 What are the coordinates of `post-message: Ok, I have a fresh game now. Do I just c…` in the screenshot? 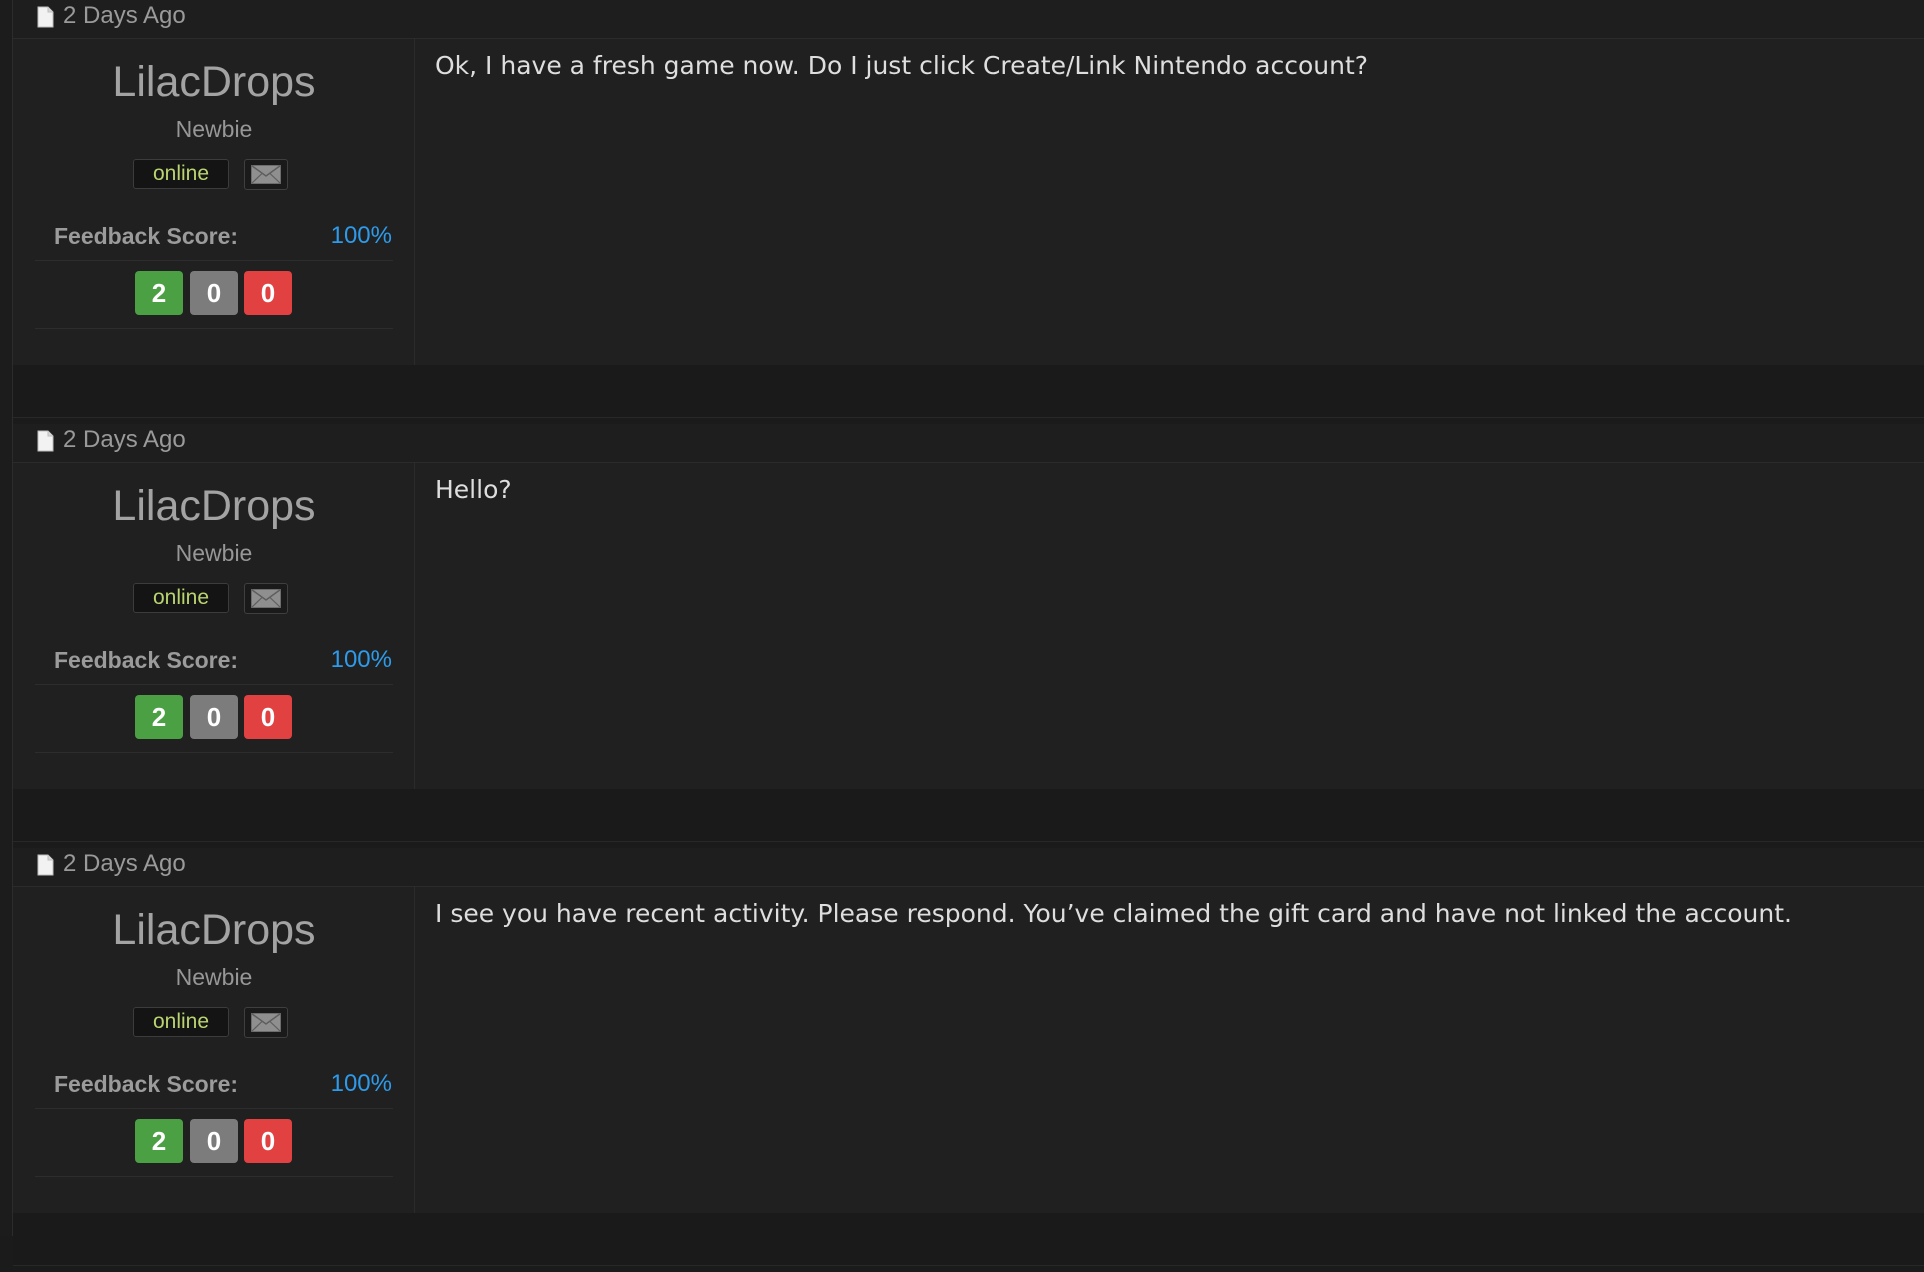 It's located at (902, 65).